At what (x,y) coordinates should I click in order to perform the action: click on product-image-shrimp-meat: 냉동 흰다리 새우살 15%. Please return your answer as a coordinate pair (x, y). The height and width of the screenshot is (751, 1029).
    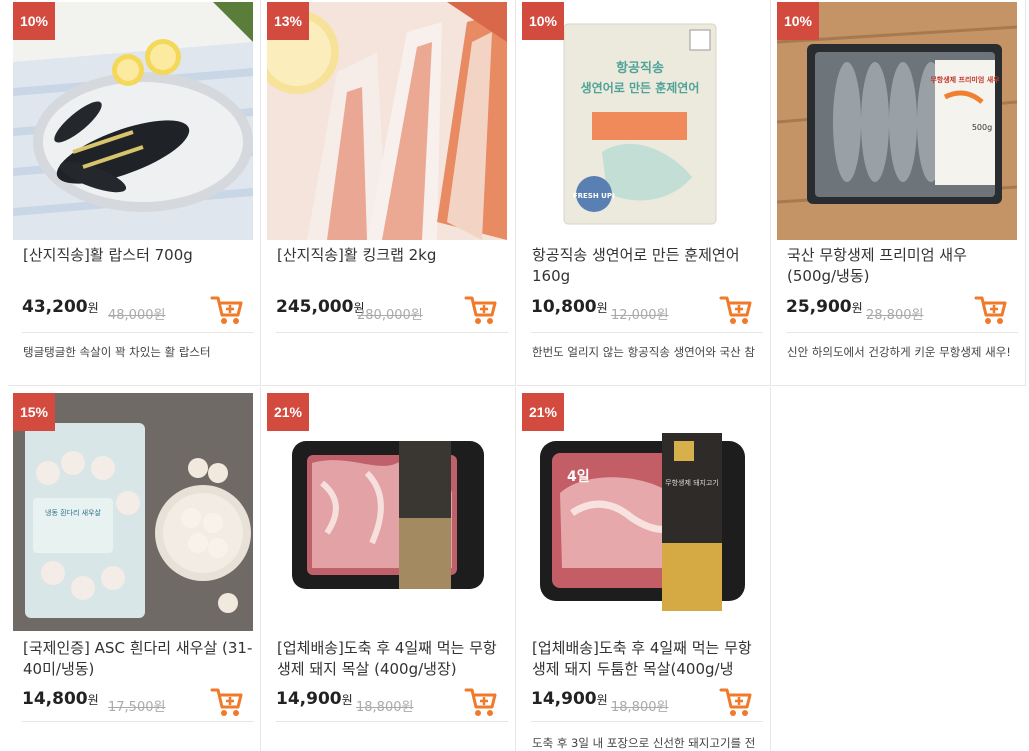
    Looking at the image, I should click on (133, 512).